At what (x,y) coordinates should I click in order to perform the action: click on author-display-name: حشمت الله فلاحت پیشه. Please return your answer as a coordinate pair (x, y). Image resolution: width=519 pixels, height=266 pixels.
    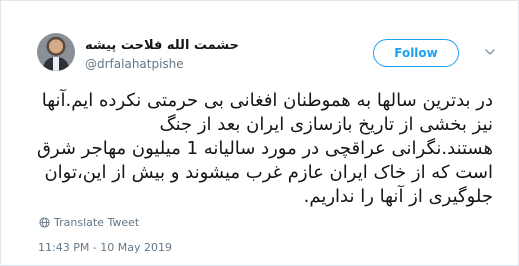
    Looking at the image, I should click on (162, 45).